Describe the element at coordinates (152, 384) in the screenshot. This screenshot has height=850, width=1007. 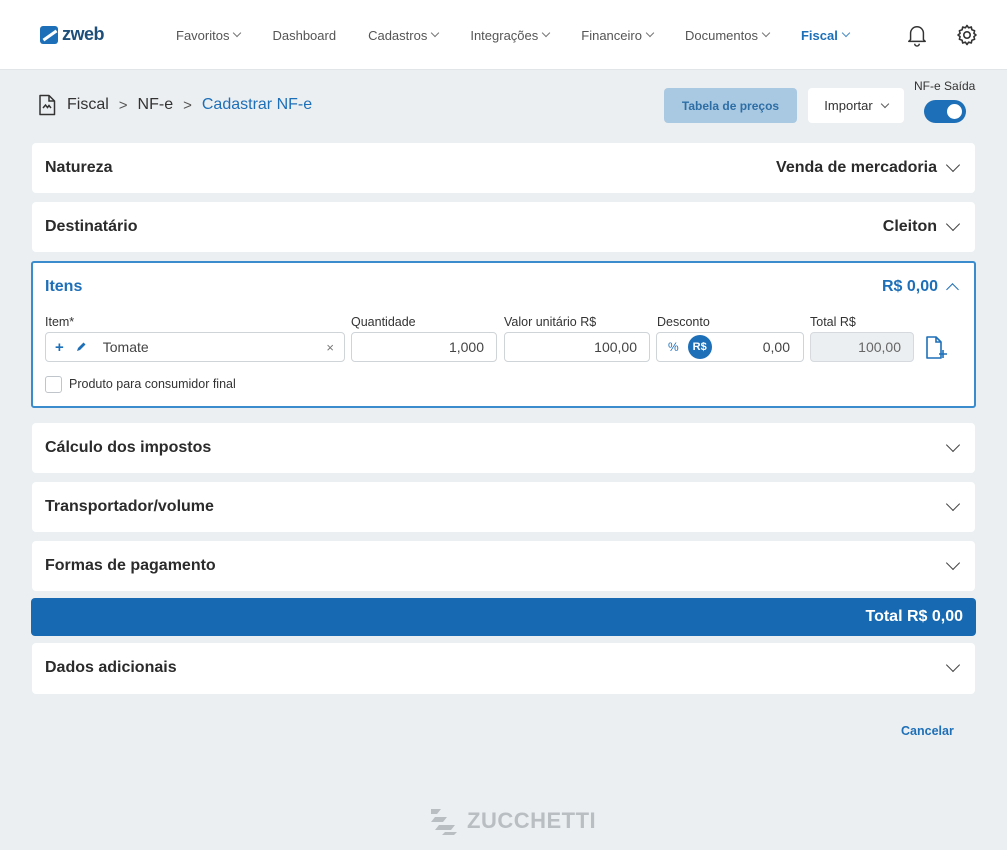
I see `consumidor-final-label: Produto para consumidor final` at that location.